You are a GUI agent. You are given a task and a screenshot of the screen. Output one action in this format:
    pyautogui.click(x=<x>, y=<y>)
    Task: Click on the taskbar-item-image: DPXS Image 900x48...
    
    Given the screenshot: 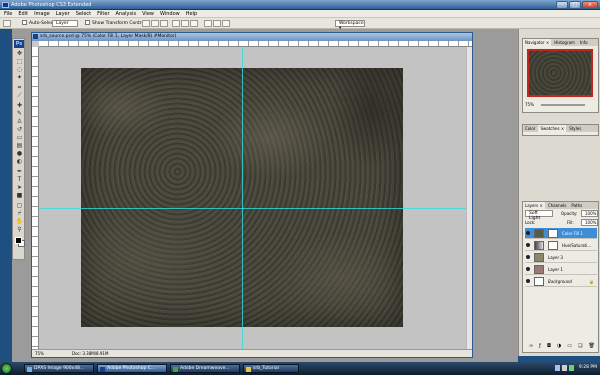 What is the action you would take?
    pyautogui.click(x=59, y=368)
    